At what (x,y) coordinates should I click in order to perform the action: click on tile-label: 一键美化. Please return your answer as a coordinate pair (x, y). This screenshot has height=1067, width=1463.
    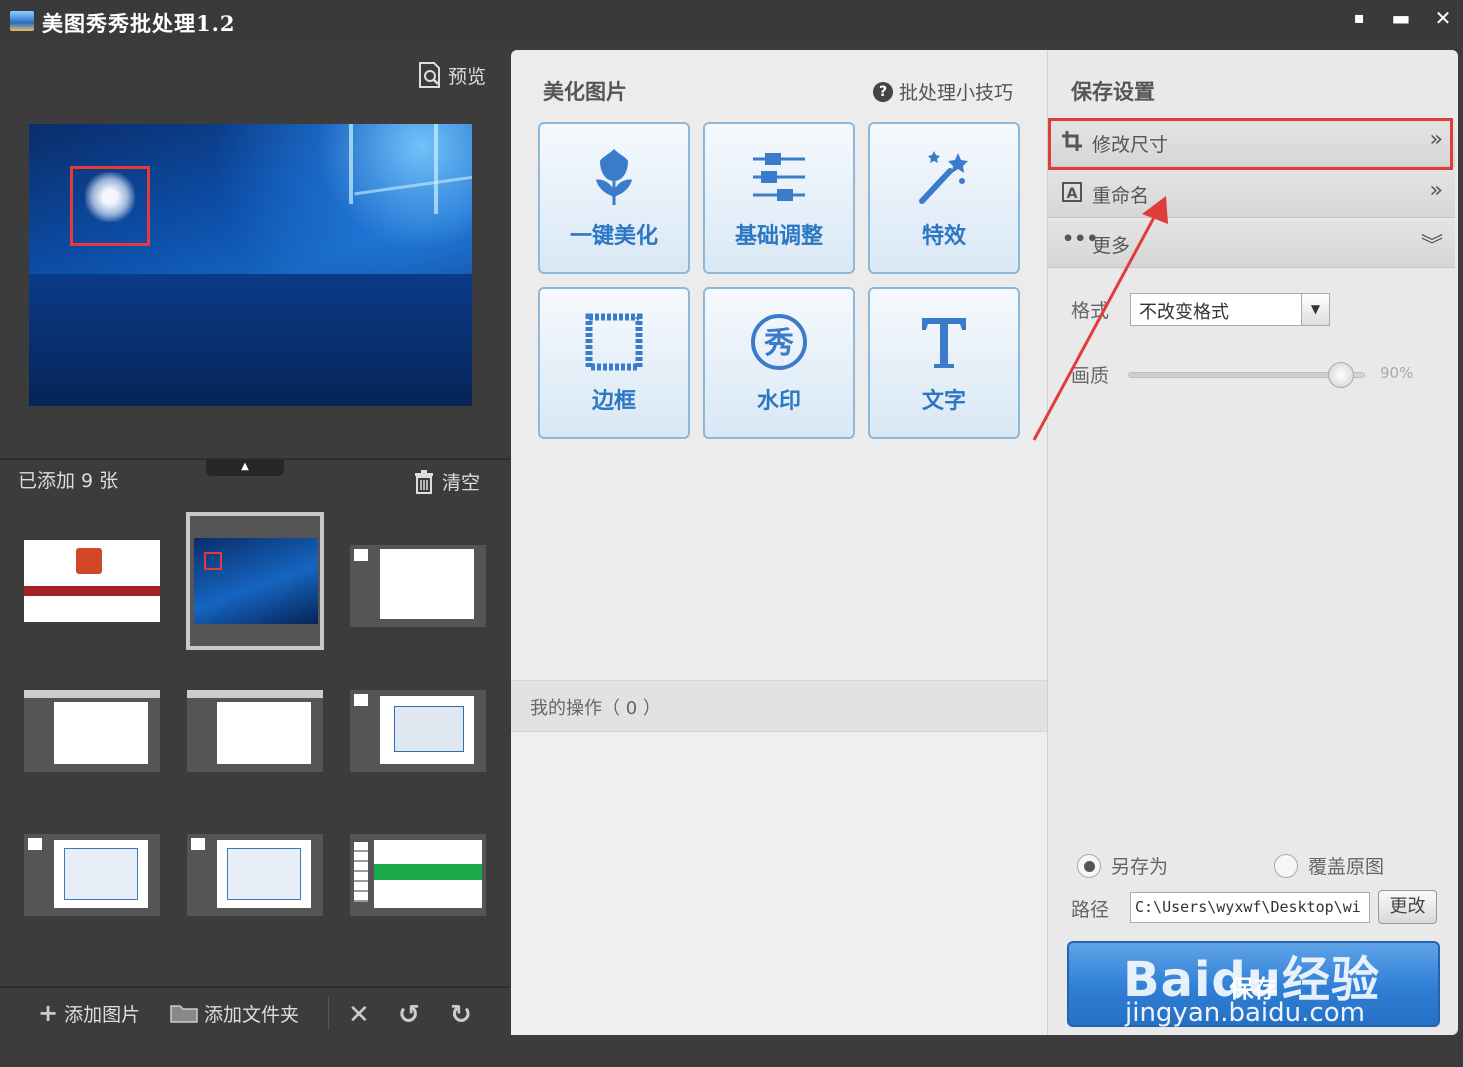
    Looking at the image, I should click on (613, 236).